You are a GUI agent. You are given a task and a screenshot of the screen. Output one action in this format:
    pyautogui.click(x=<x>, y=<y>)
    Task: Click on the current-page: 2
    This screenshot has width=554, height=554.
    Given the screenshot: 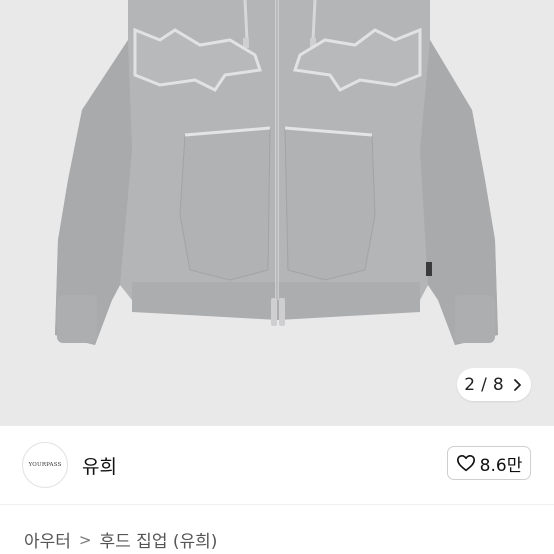 What is the action you would take?
    pyautogui.click(x=470, y=384)
    